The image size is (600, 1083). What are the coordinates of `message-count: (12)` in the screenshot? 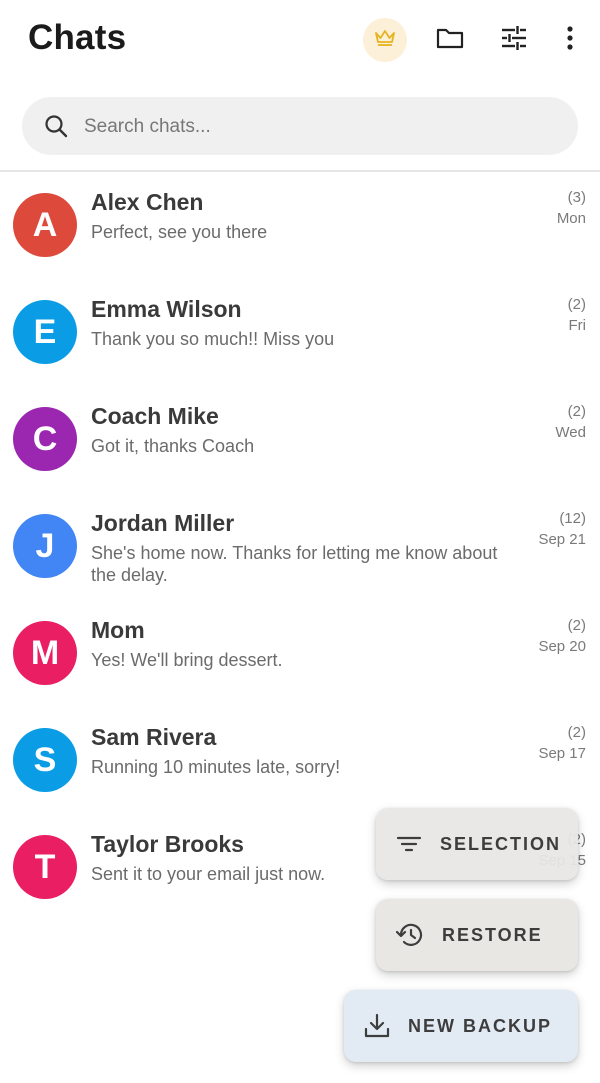 It's located at (572, 518).